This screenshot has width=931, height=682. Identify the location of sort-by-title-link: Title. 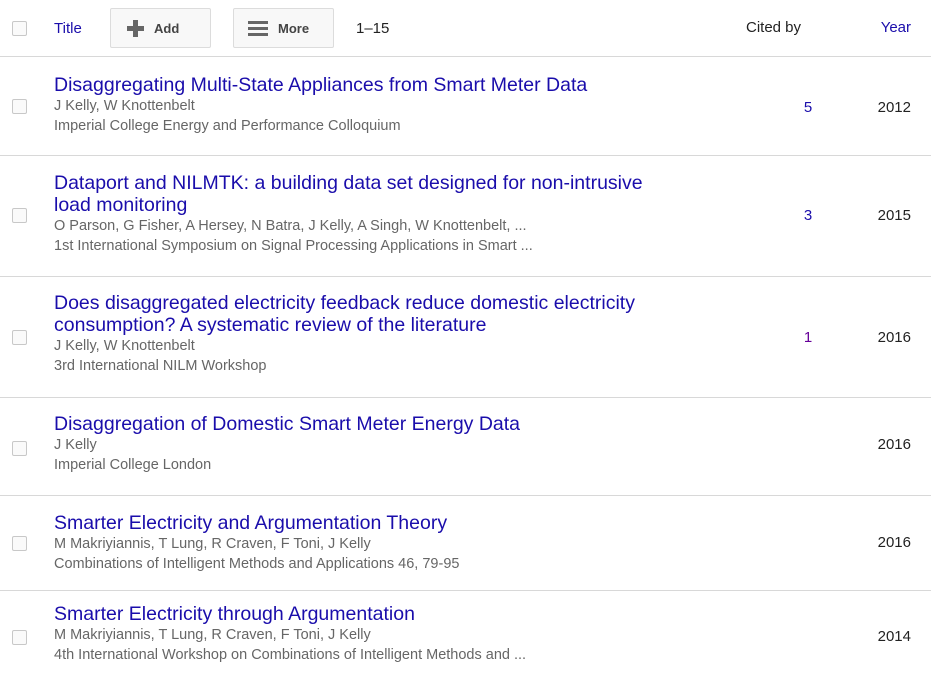
(68, 28).